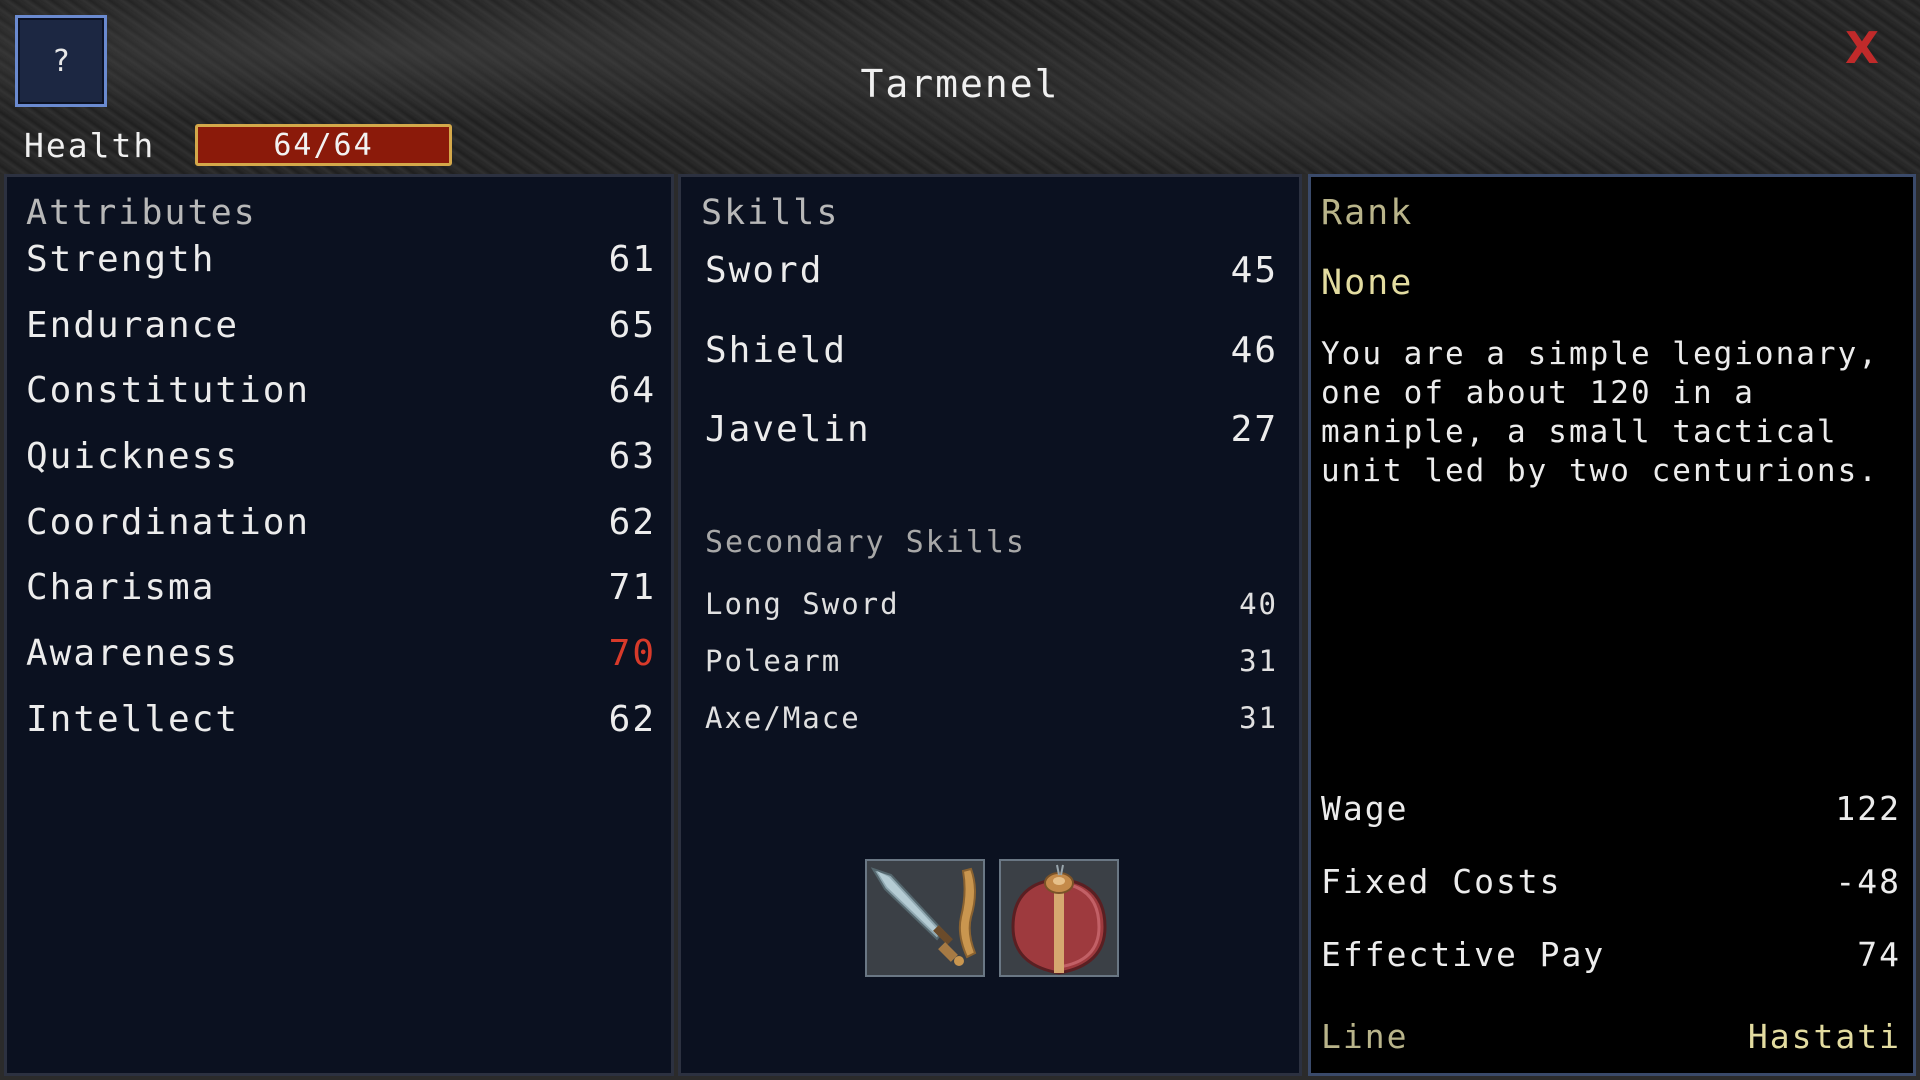 This screenshot has width=1920, height=1080. Describe the element at coordinates (168, 390) in the screenshot. I see `attribute-label: Constitution` at that location.